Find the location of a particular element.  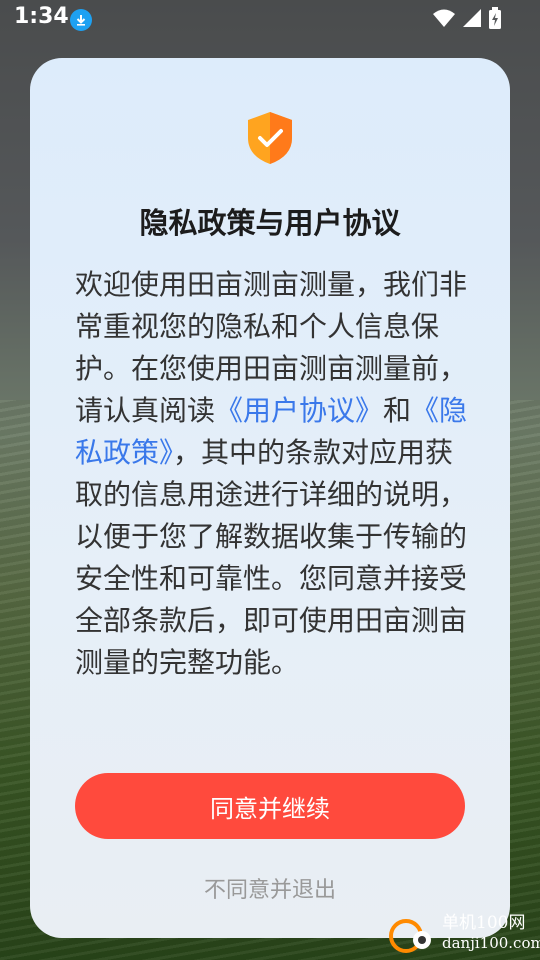

watermark-name: 单机100网 is located at coordinates (484, 923).